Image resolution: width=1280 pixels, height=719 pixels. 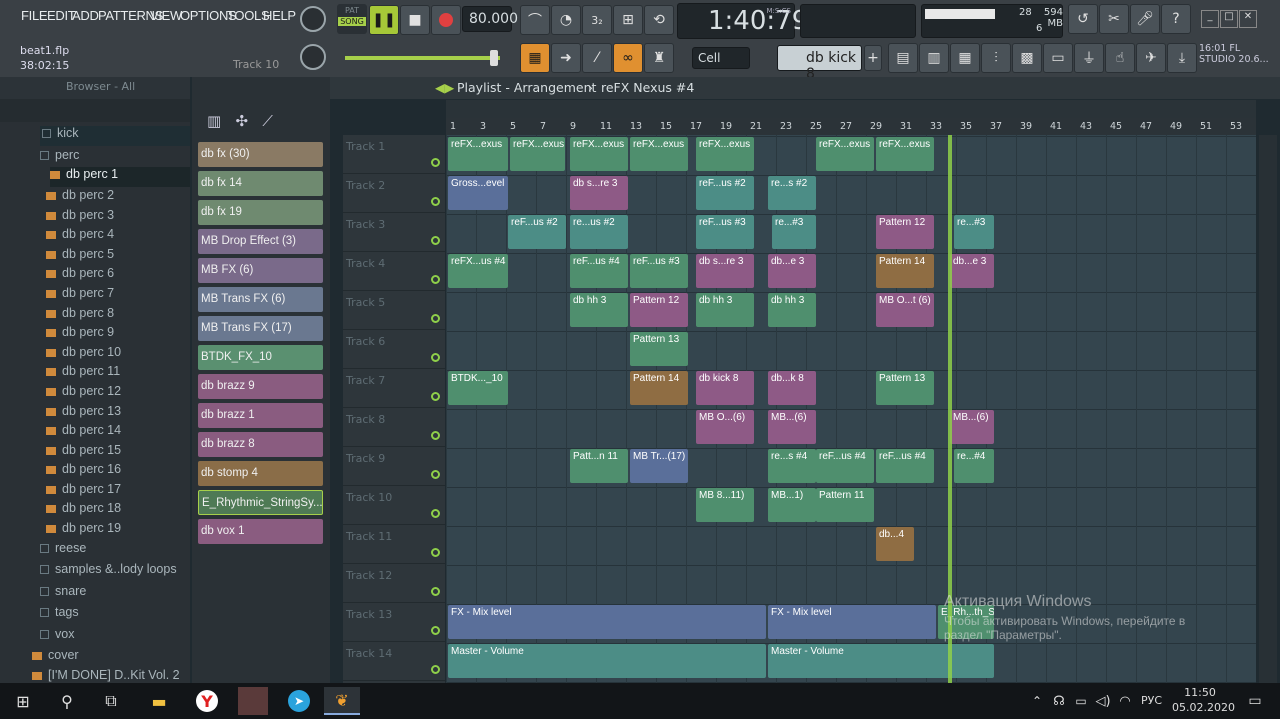 What do you see at coordinates (1268, 409) in the screenshot?
I see `vertical-scrollbar` at bounding box center [1268, 409].